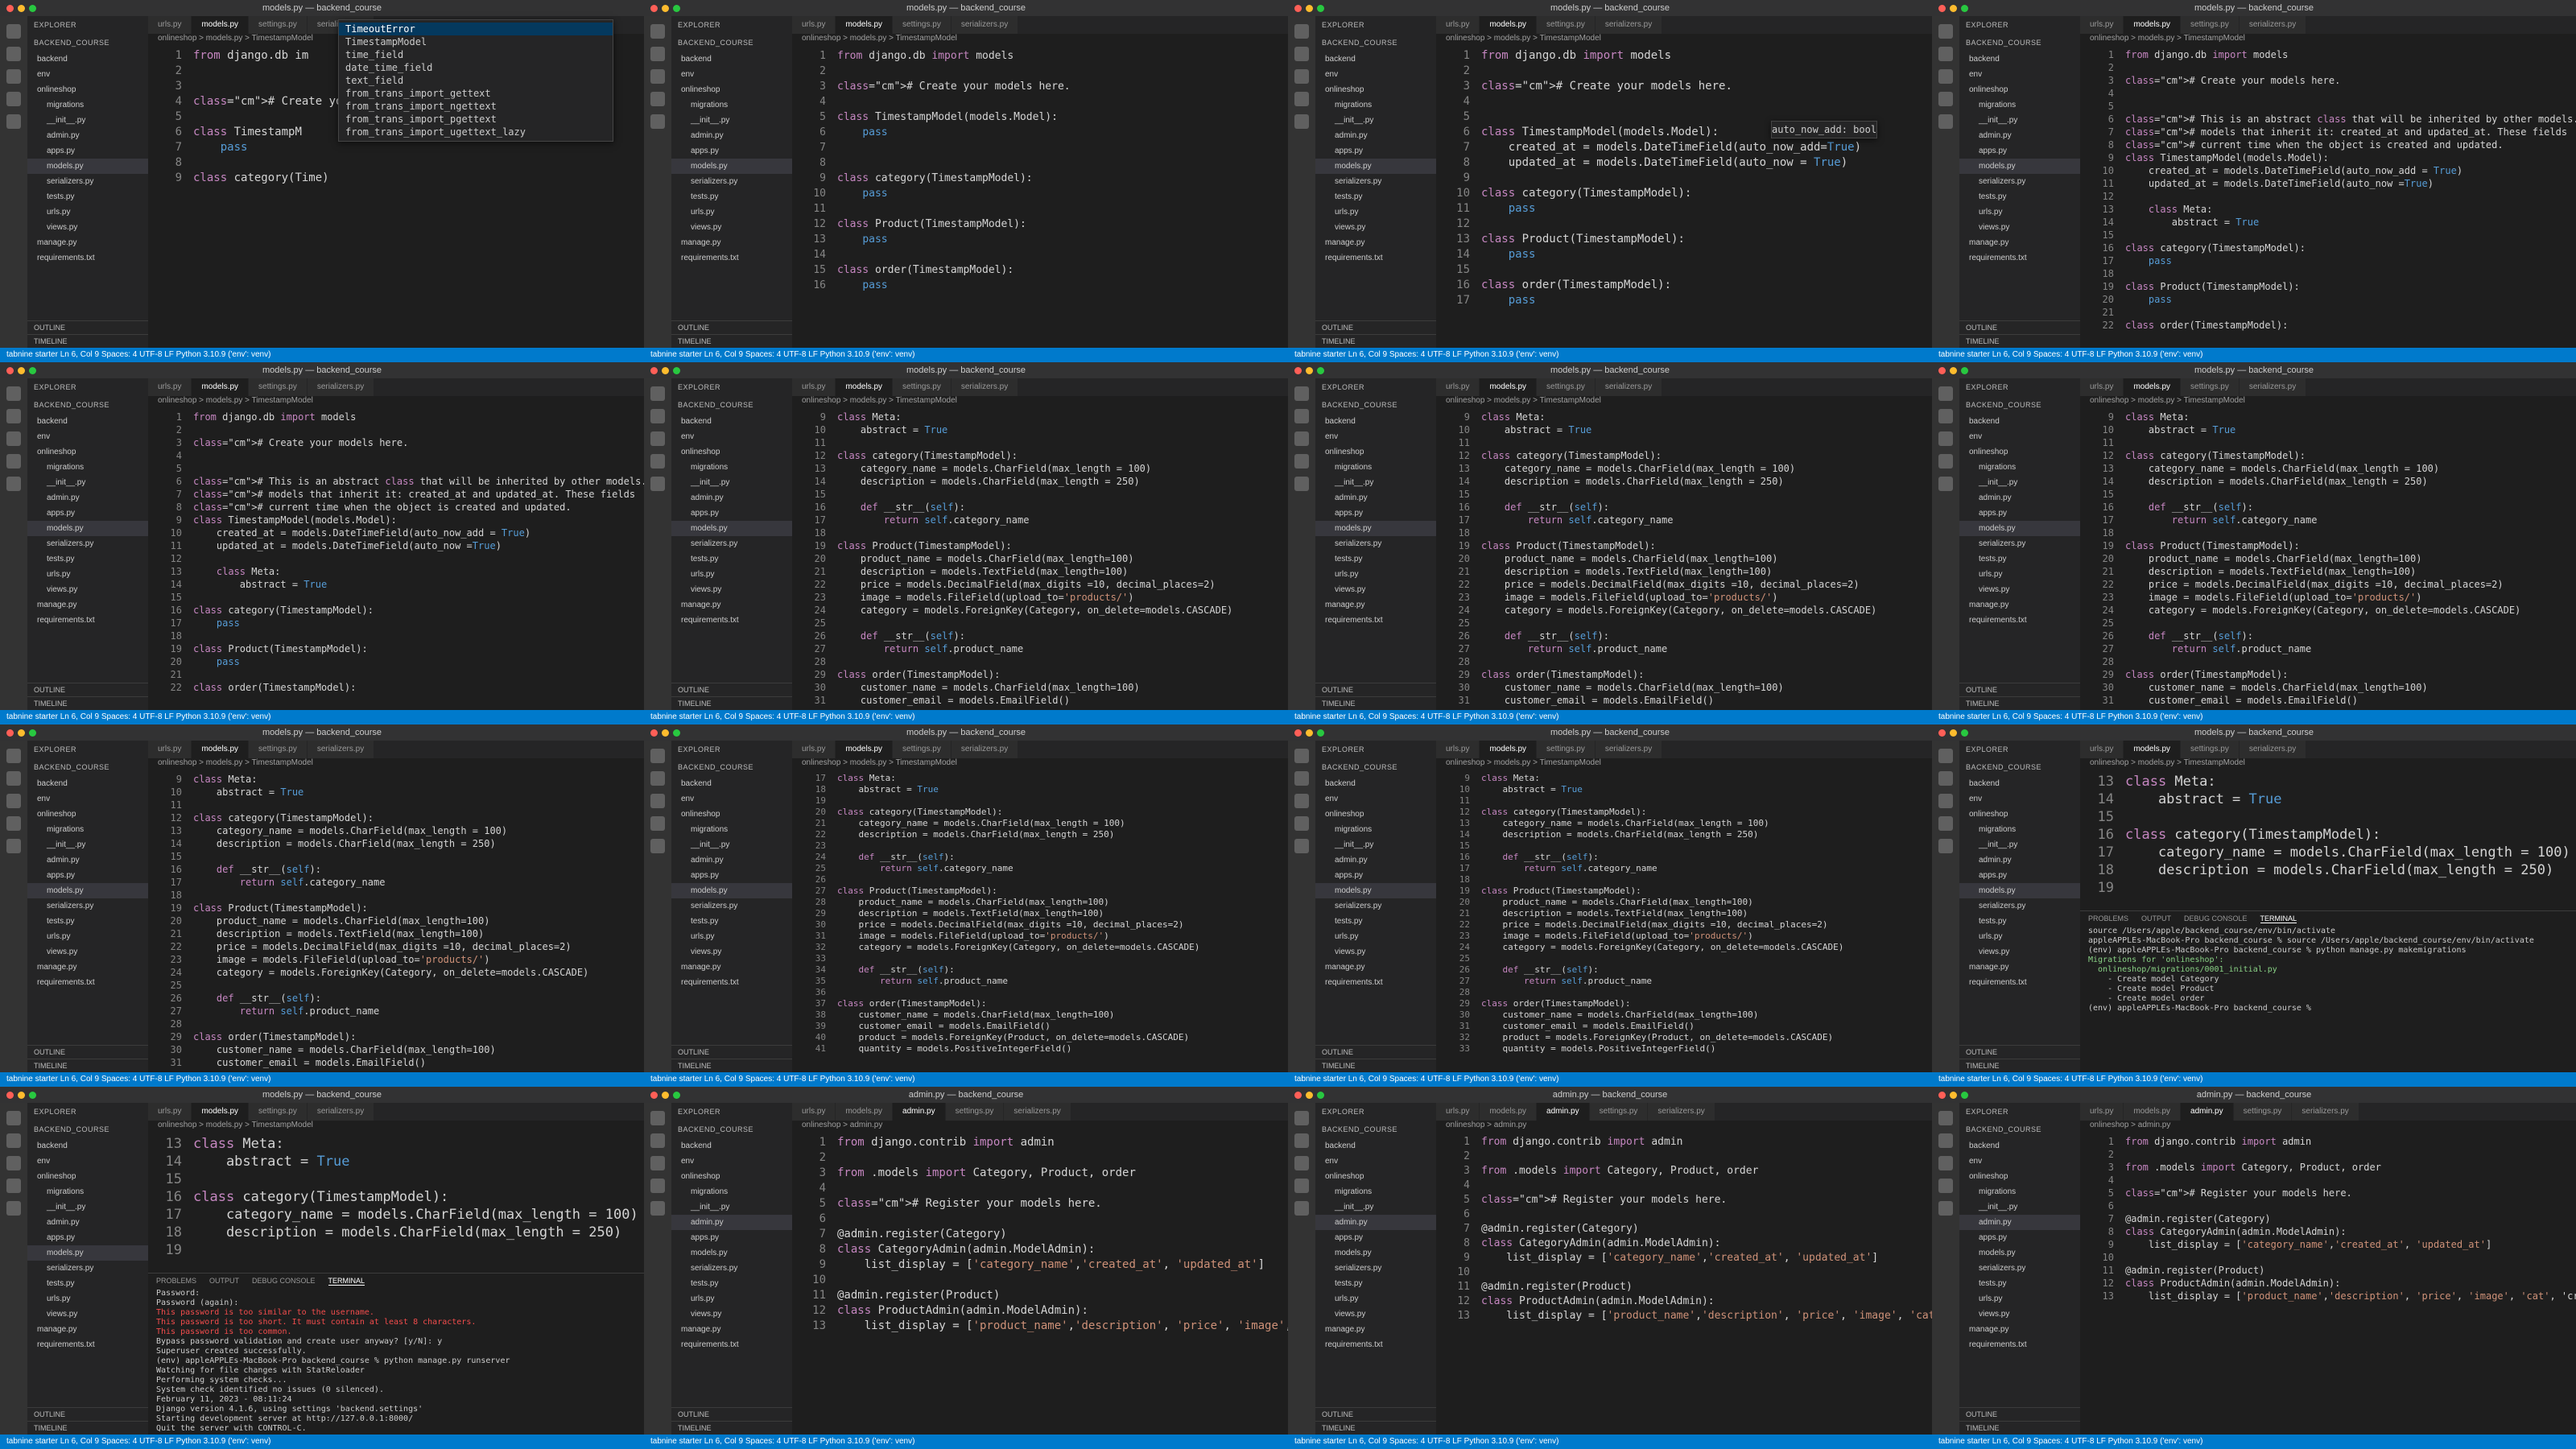 The width and height of the screenshot is (2576, 1449). What do you see at coordinates (731, 1065) in the screenshot?
I see `timeline-section: TIMELINE` at bounding box center [731, 1065].